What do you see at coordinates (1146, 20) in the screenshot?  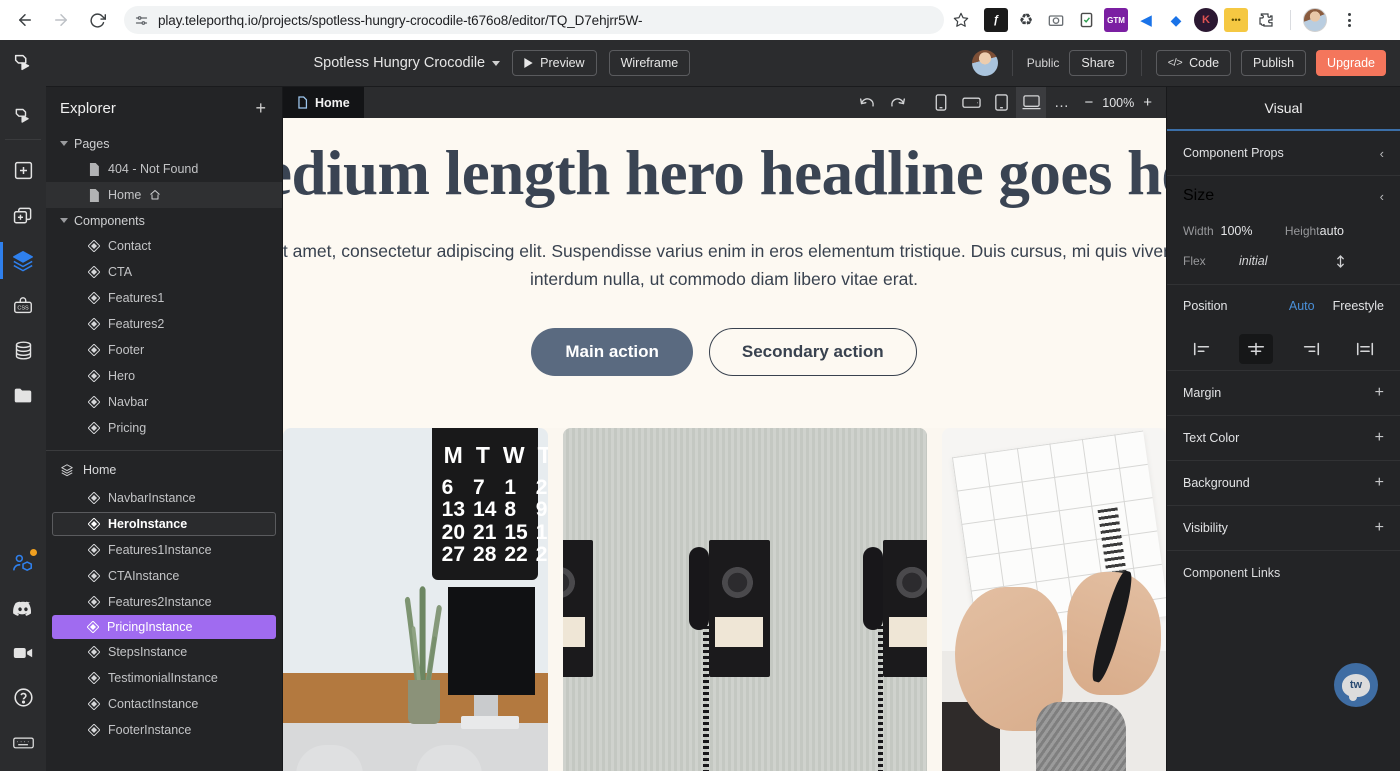 I see `tag-extension-icon: ◀` at bounding box center [1146, 20].